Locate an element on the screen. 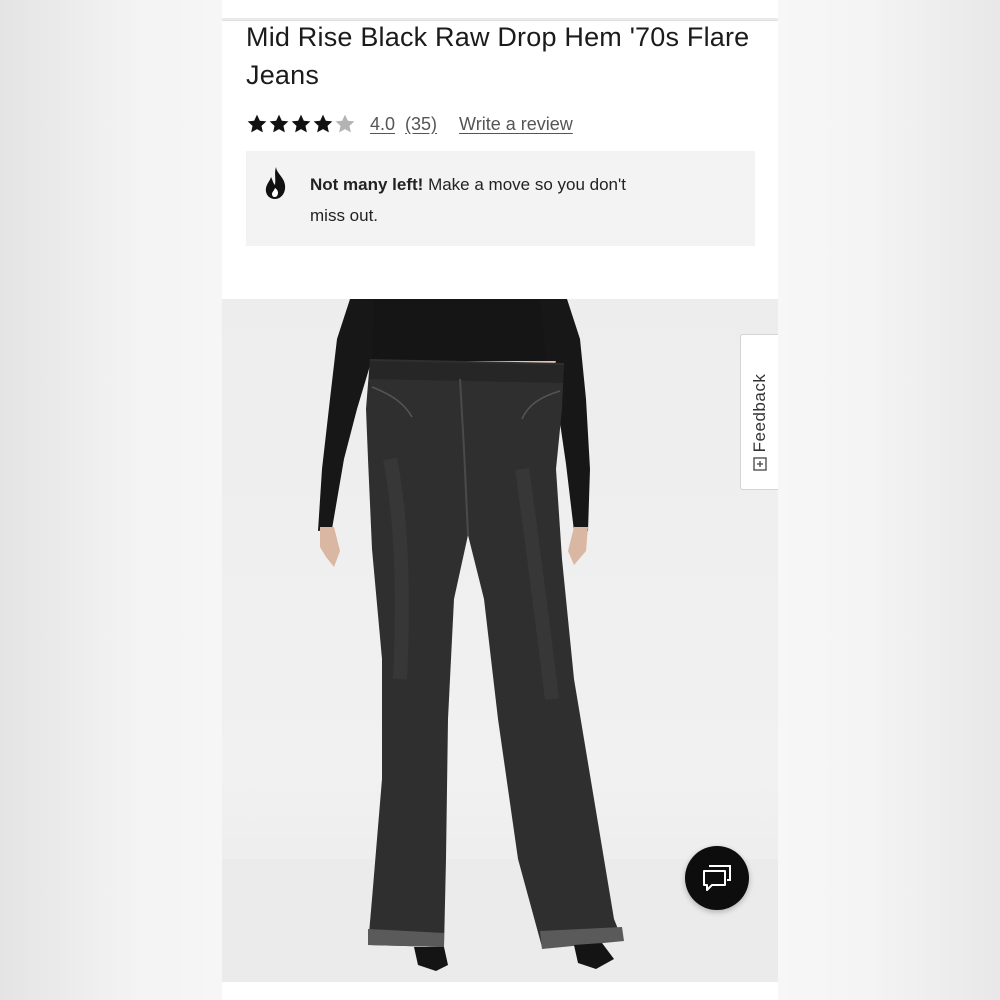 This screenshot has width=1000, height=1000. review-count-link: (35) is located at coordinates (421, 124).